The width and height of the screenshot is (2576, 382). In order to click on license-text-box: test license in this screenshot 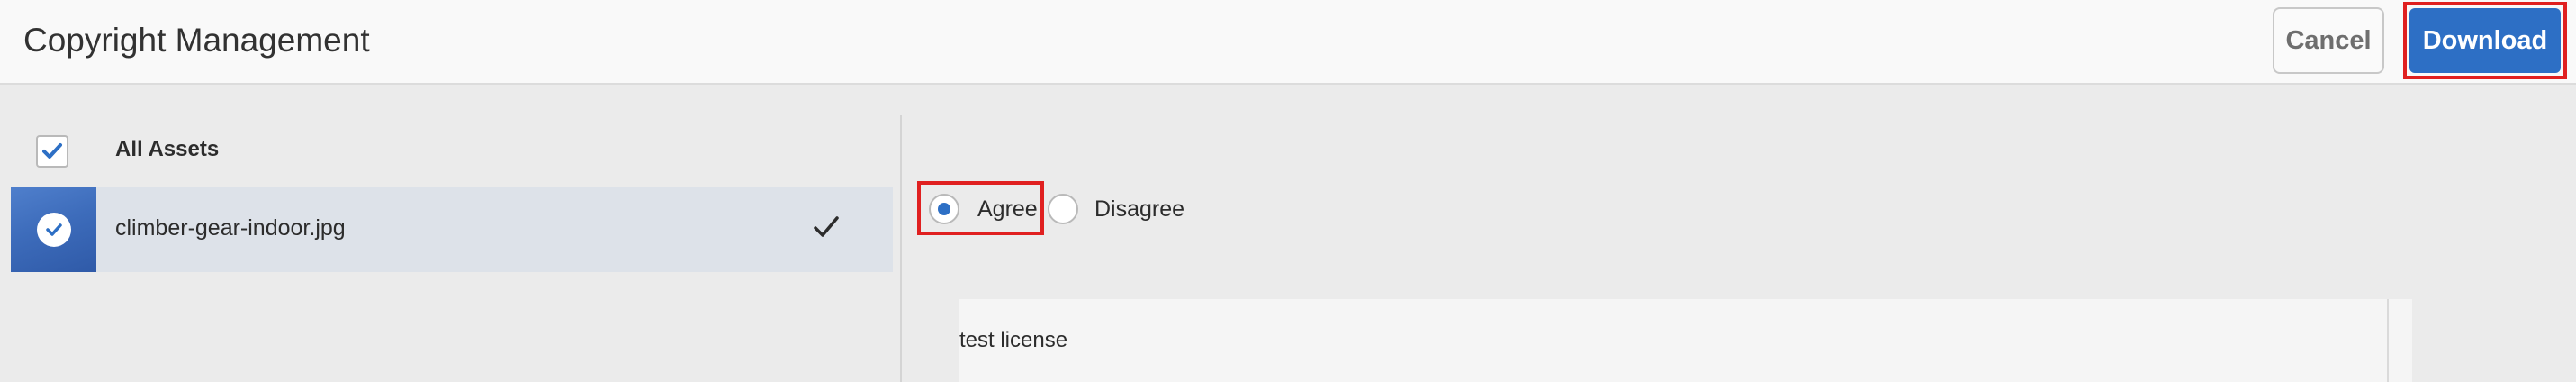, I will do `click(1685, 340)`.